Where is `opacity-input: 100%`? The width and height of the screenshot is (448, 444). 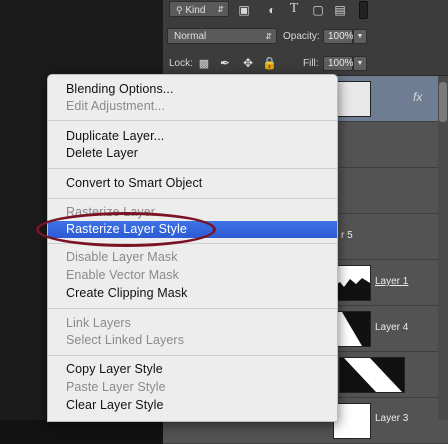 opacity-input: 100% is located at coordinates (338, 36).